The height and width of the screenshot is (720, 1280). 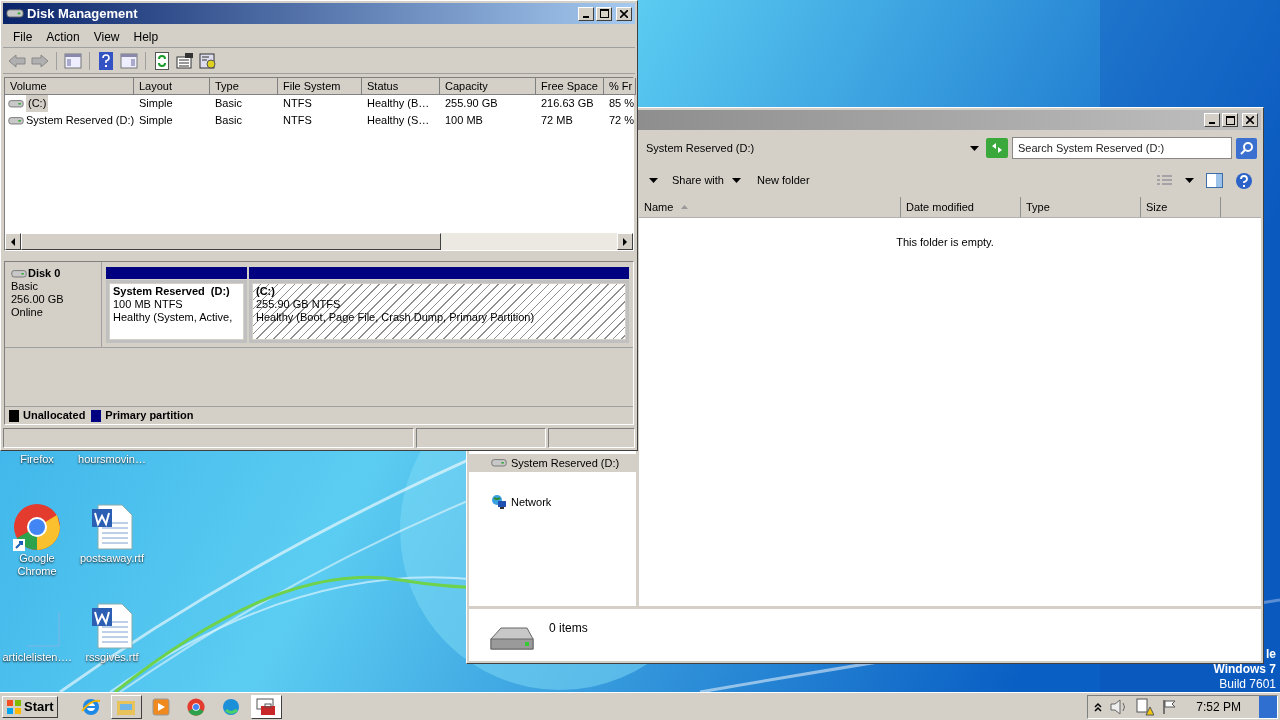 What do you see at coordinates (73, 60) in the screenshot?
I see `console-tree-icon` at bounding box center [73, 60].